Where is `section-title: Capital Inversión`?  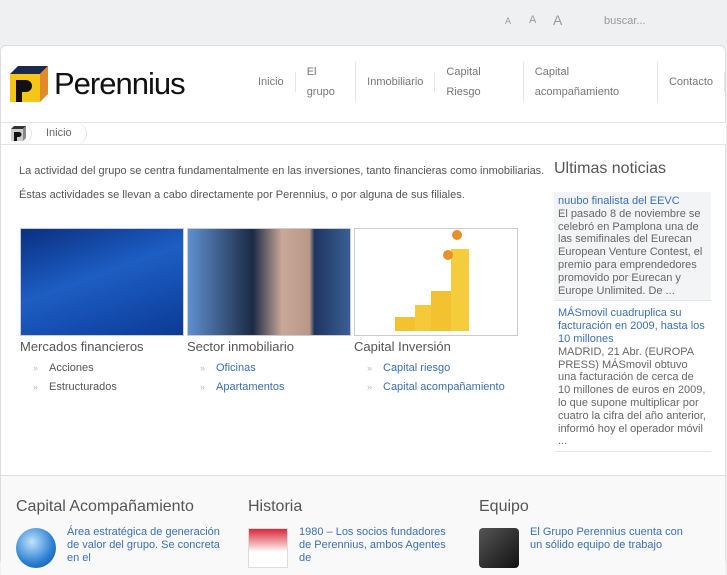 section-title: Capital Inversión is located at coordinates (402, 346).